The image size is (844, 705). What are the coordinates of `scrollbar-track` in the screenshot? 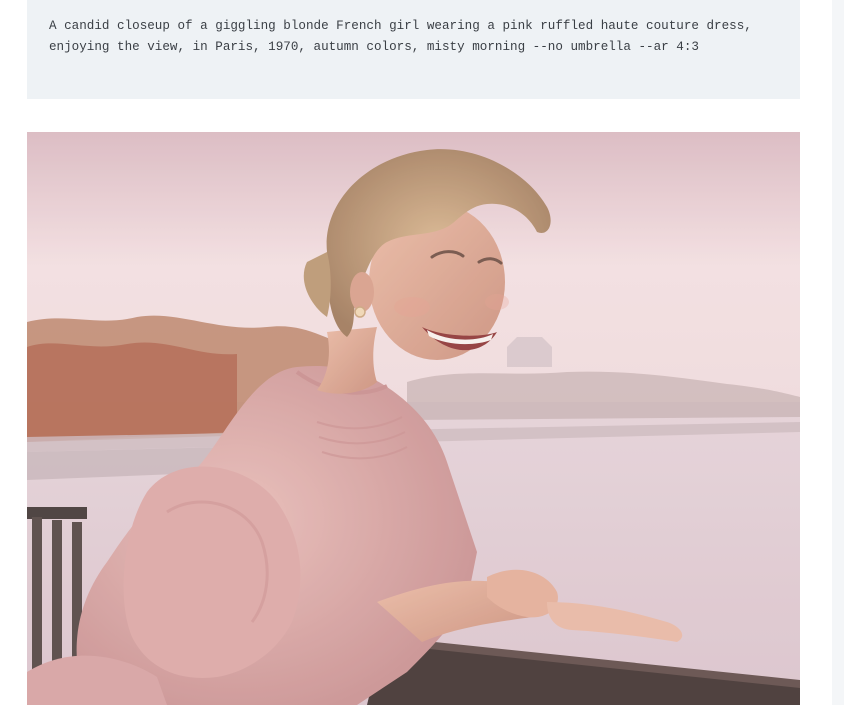 It's located at (838, 352).